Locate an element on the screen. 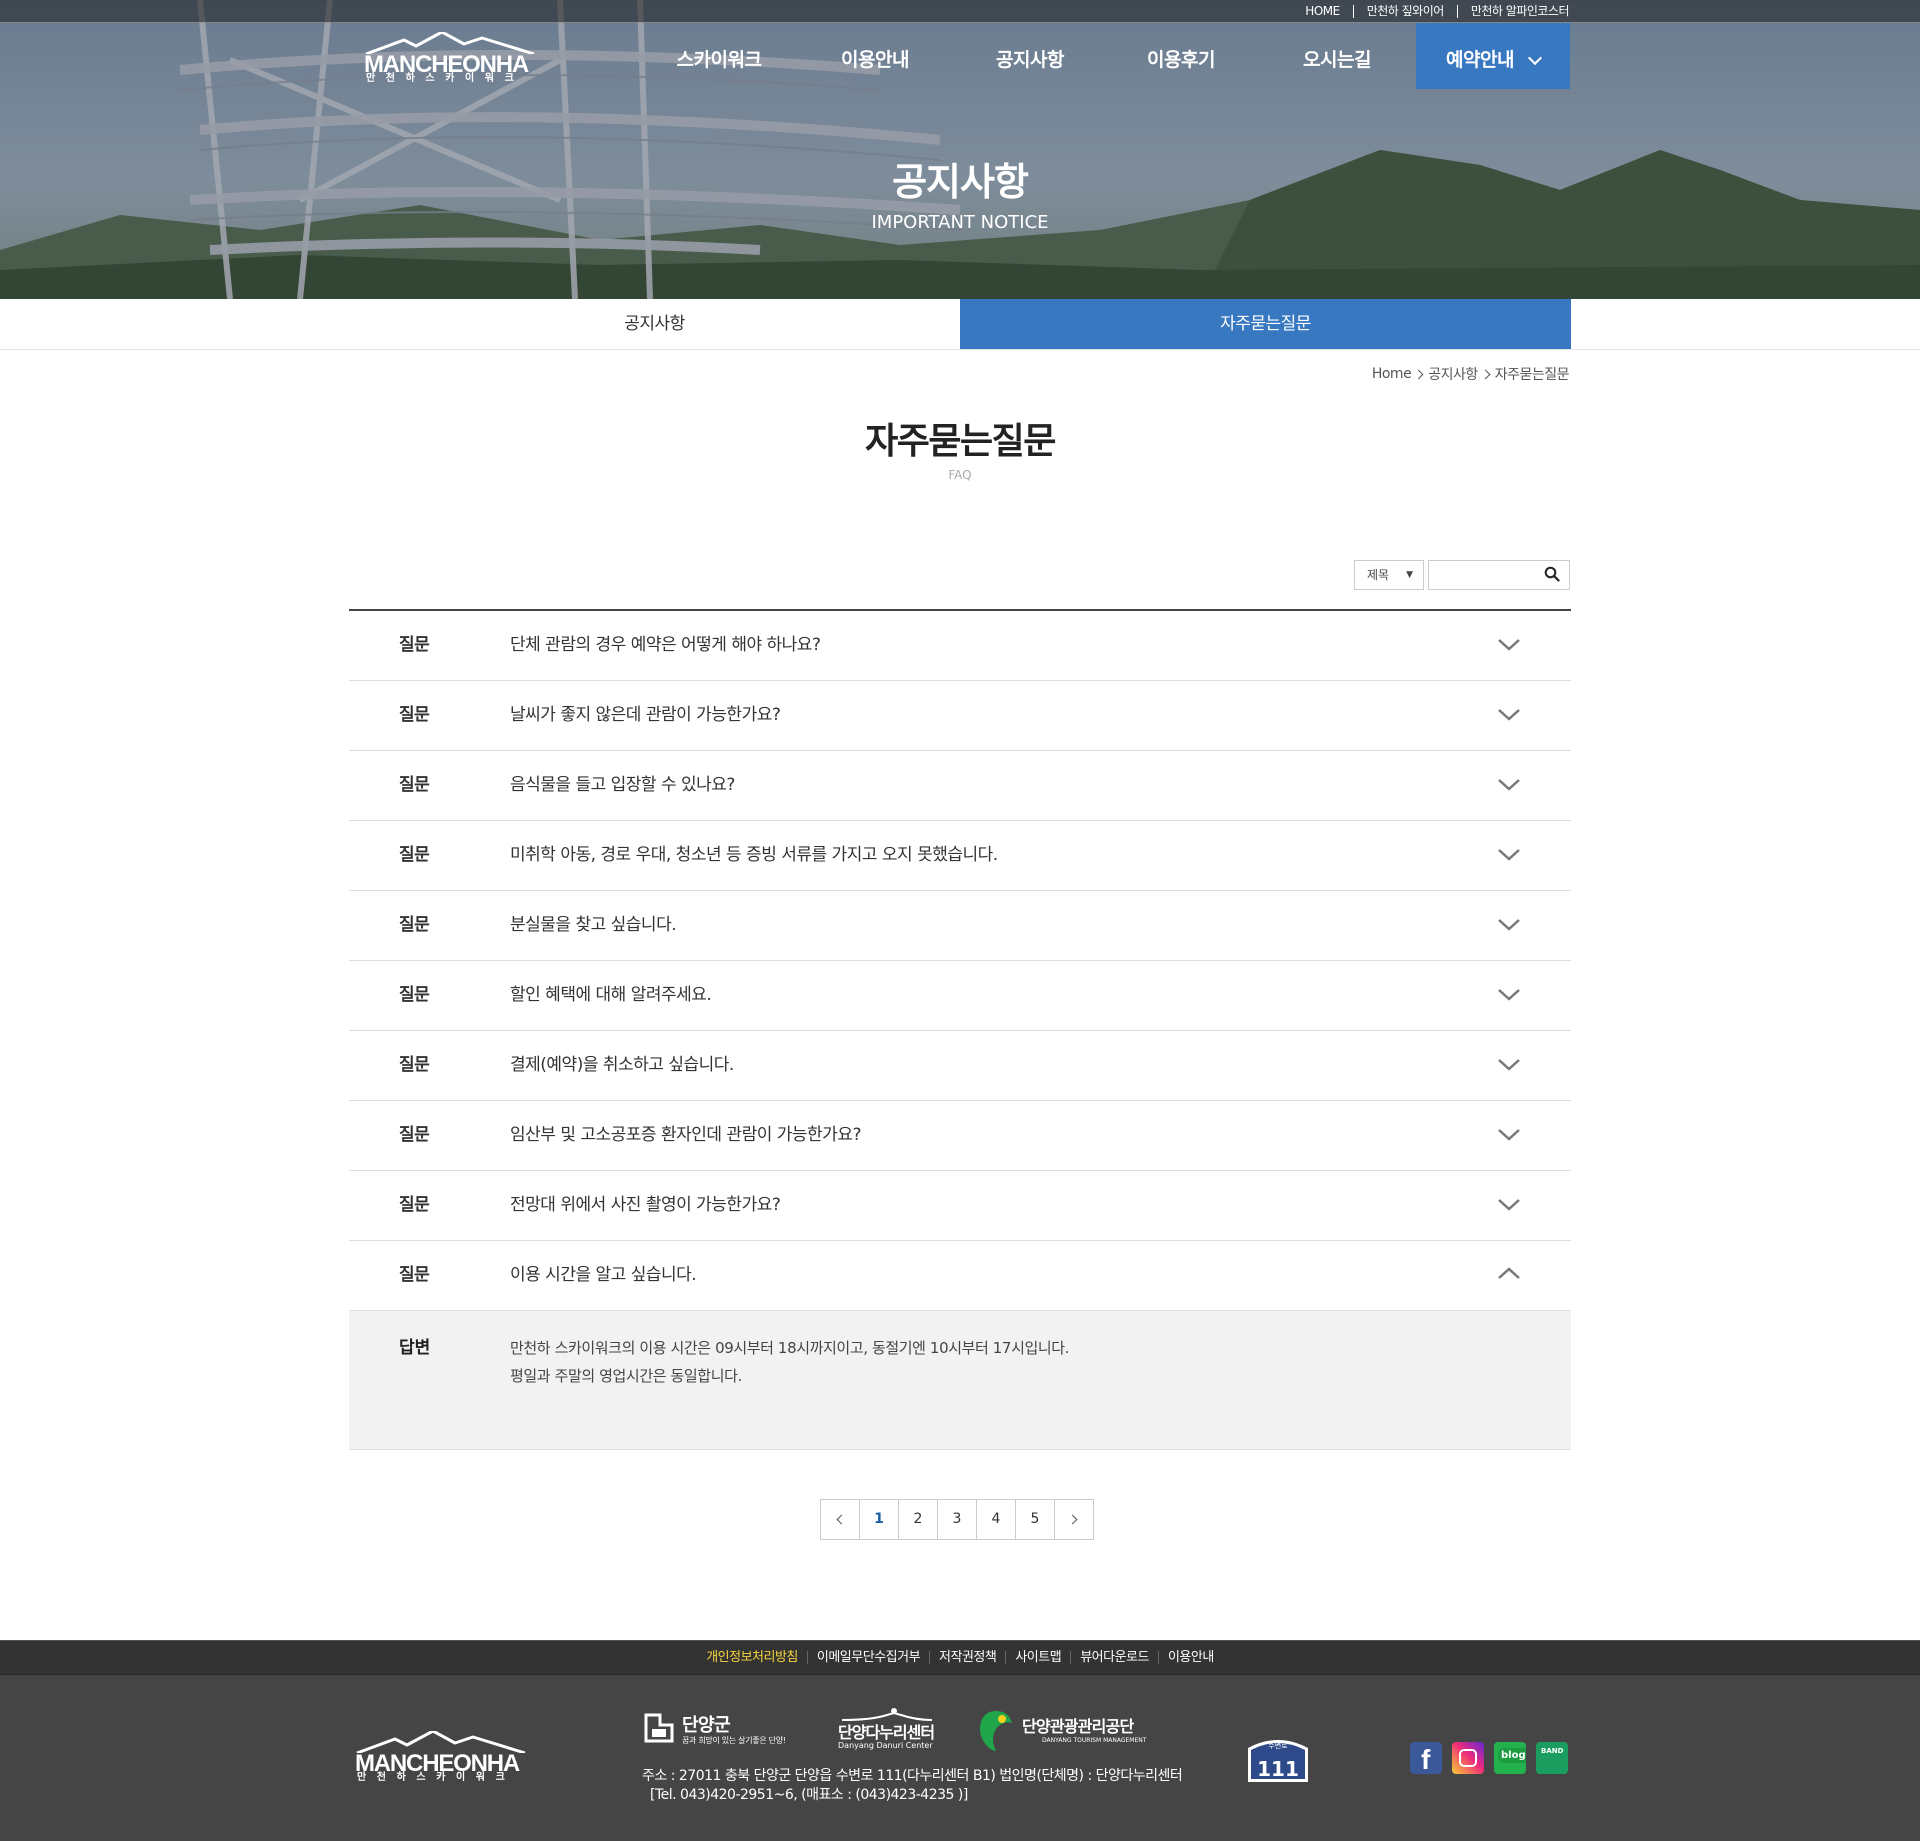 The width and height of the screenshot is (1920, 1841). faq-question-text: 날씨가 좋지 않은데 관람이 가능한가요? is located at coordinates (645, 715).